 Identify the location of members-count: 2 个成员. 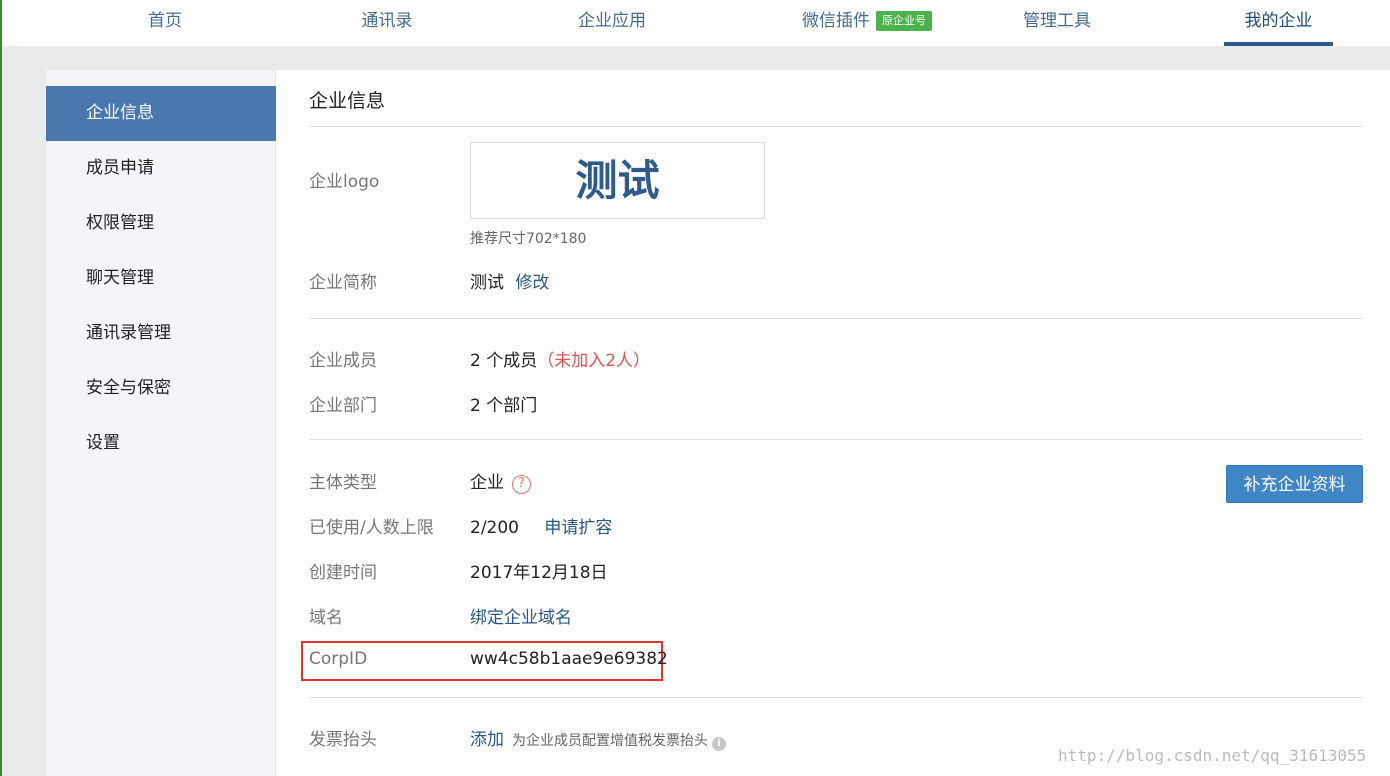
(504, 361).